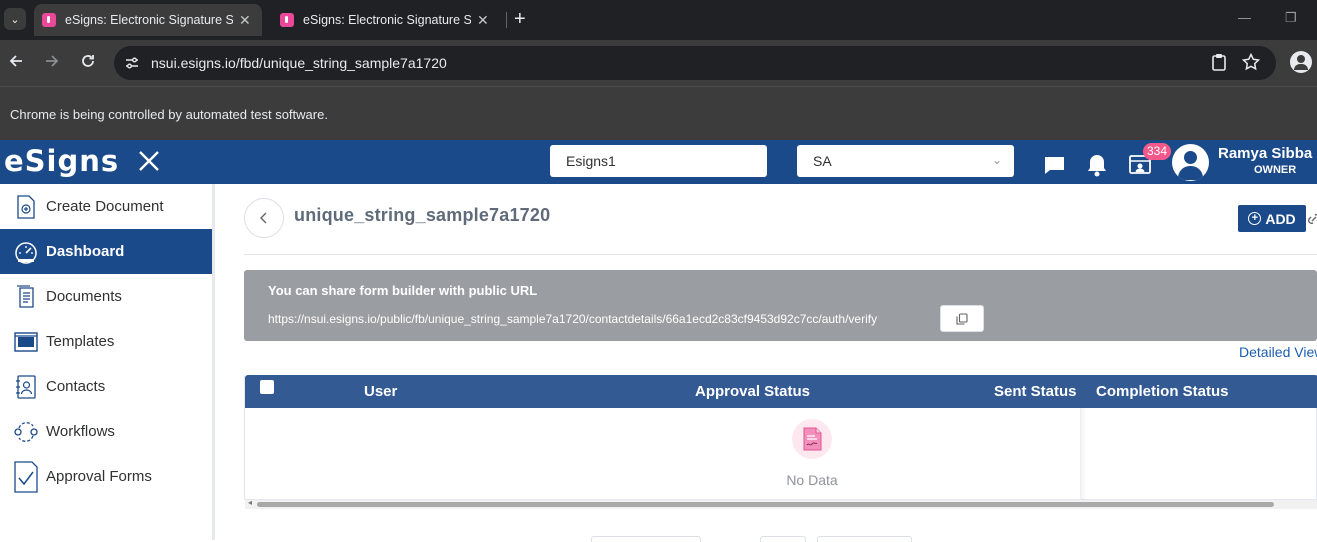 The image size is (1317, 542). What do you see at coordinates (84, 296) in the screenshot?
I see `sidebar-item-label: Documents` at bounding box center [84, 296].